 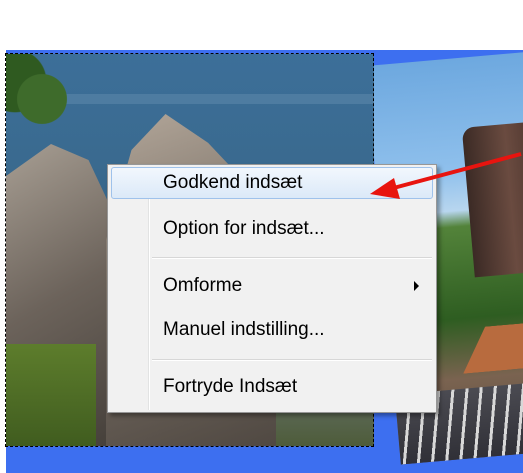 I want to click on arrow-head-icon, so click(x=385, y=188).